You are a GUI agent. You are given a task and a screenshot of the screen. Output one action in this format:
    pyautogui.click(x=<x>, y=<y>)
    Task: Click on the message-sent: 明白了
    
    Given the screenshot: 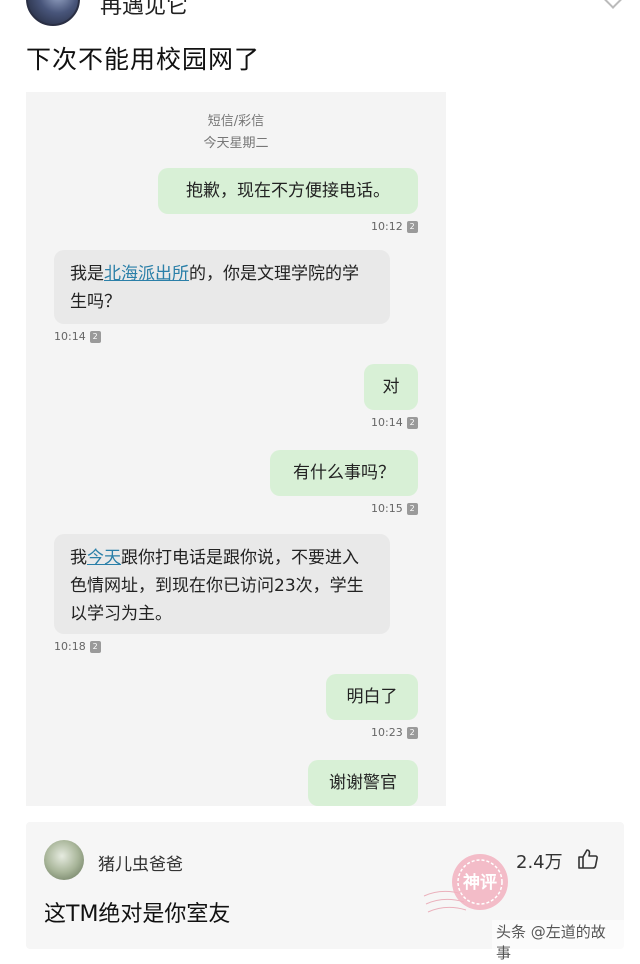 What is the action you would take?
    pyautogui.click(x=372, y=697)
    